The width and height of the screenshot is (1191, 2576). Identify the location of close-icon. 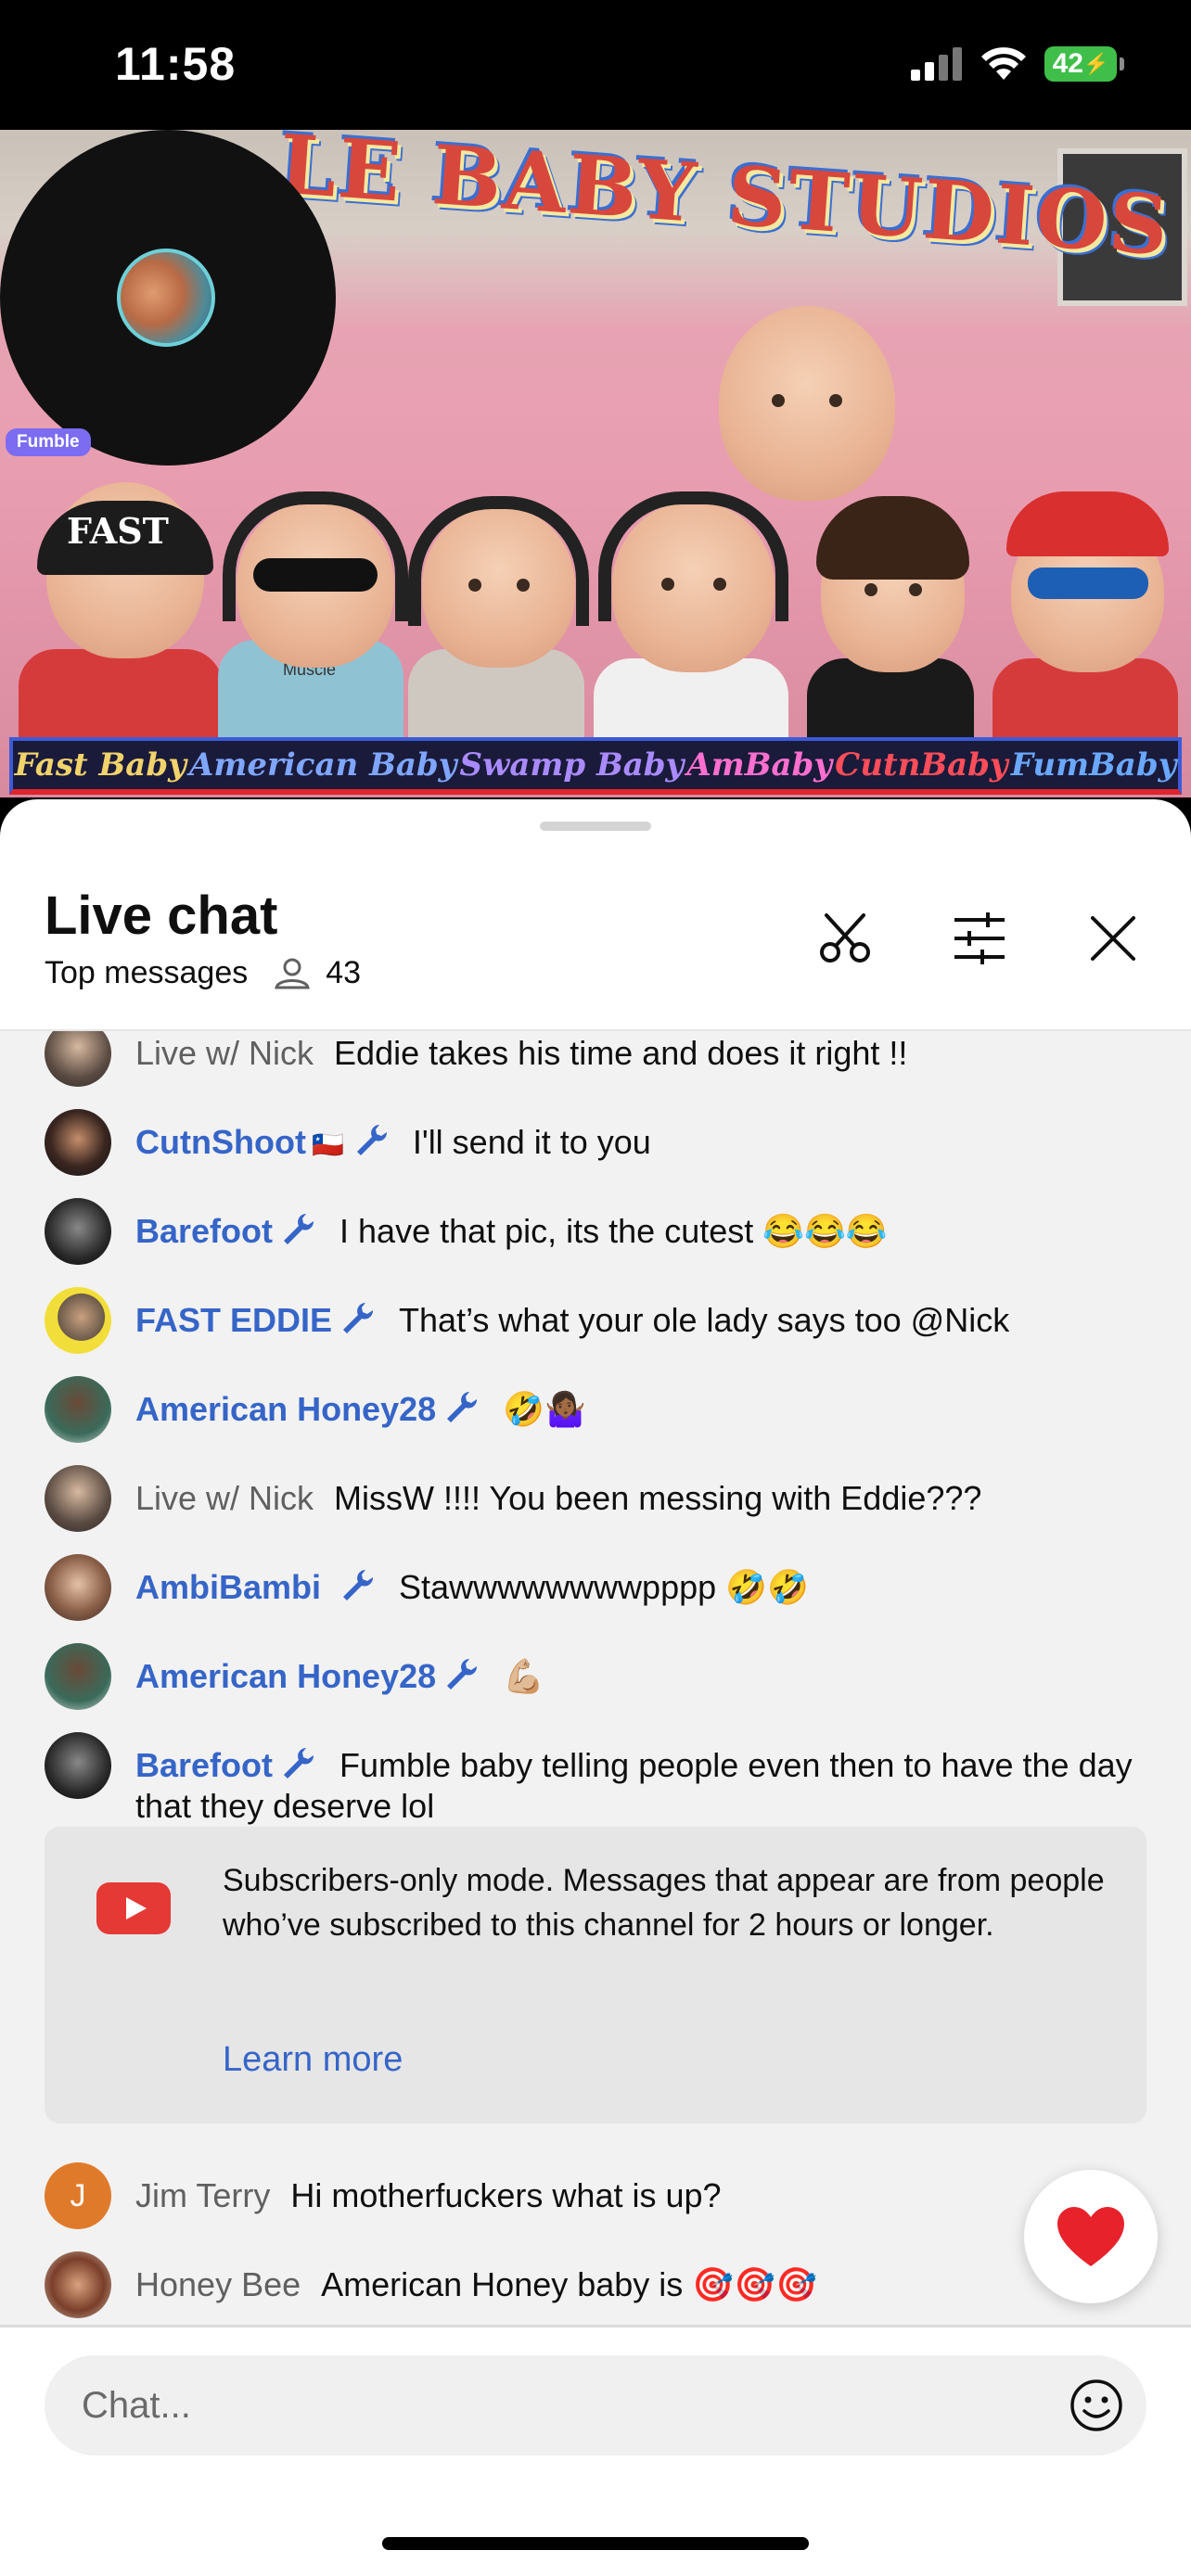
(1113, 938).